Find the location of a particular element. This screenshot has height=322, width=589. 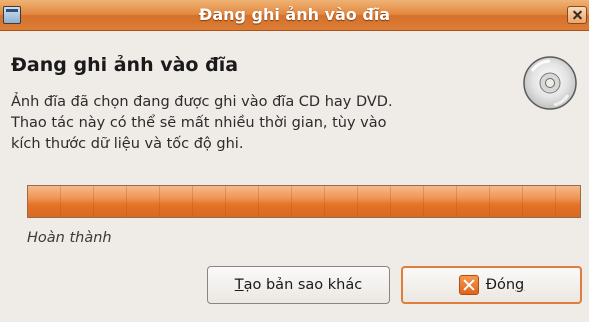

cd-disc-icon is located at coordinates (550, 83).